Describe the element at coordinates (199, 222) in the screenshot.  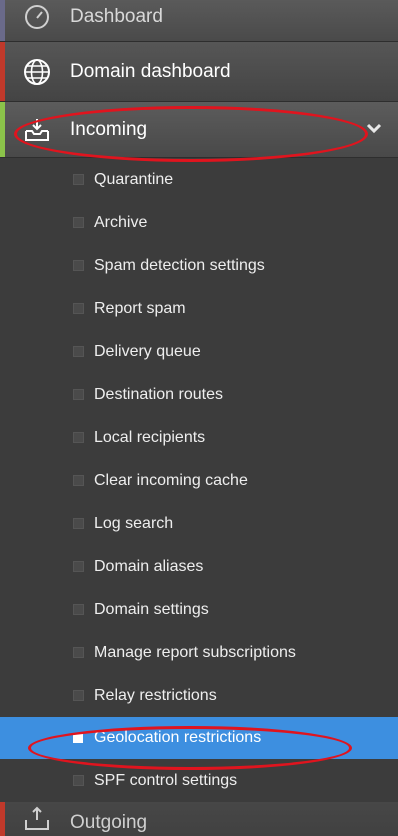
I see `submenu-item-archive: Archive` at that location.